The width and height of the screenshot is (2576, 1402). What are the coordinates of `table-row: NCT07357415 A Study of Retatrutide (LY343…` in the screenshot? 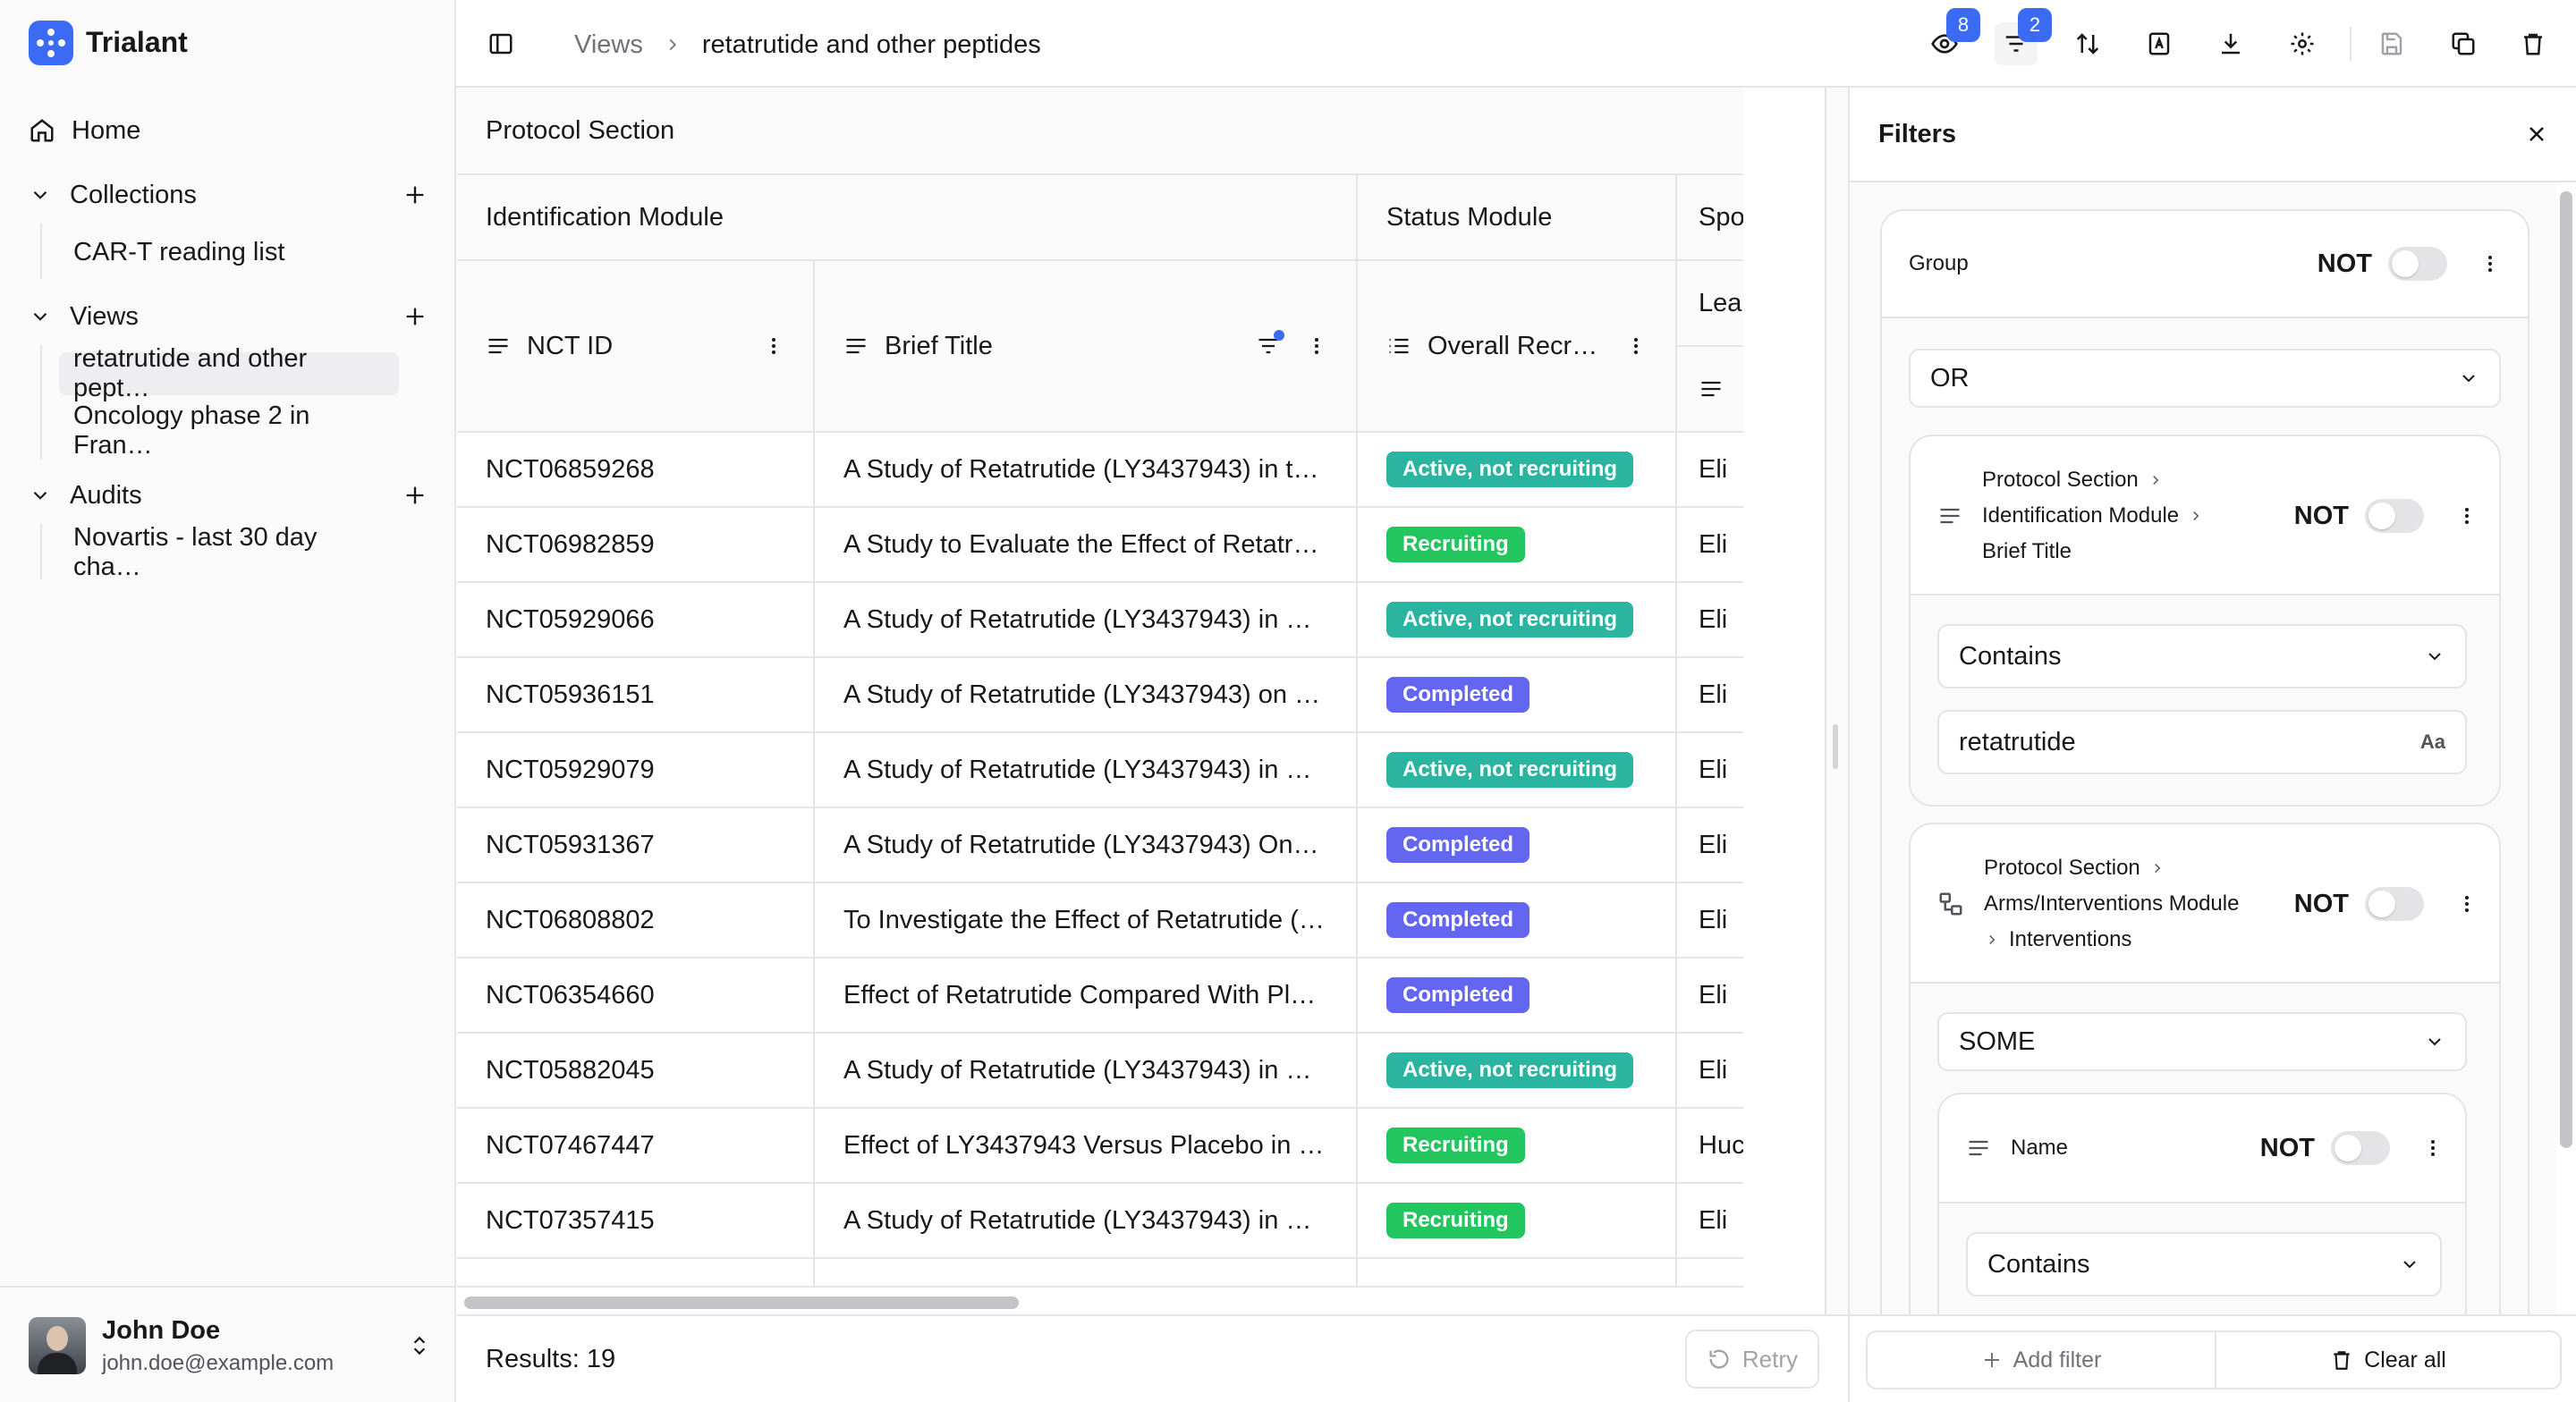 It's located at (1100, 1221).